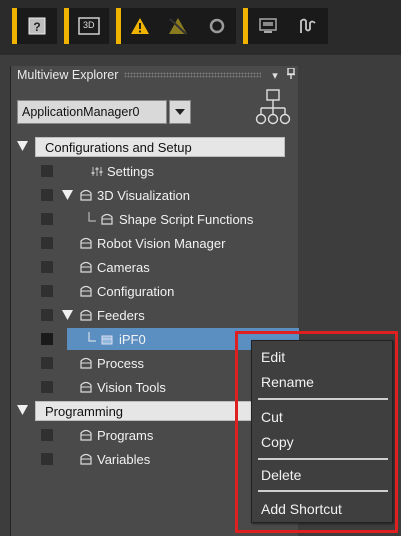 The height and width of the screenshot is (536, 401). Describe the element at coordinates (97, 171) in the screenshot. I see `settings-icon` at that location.